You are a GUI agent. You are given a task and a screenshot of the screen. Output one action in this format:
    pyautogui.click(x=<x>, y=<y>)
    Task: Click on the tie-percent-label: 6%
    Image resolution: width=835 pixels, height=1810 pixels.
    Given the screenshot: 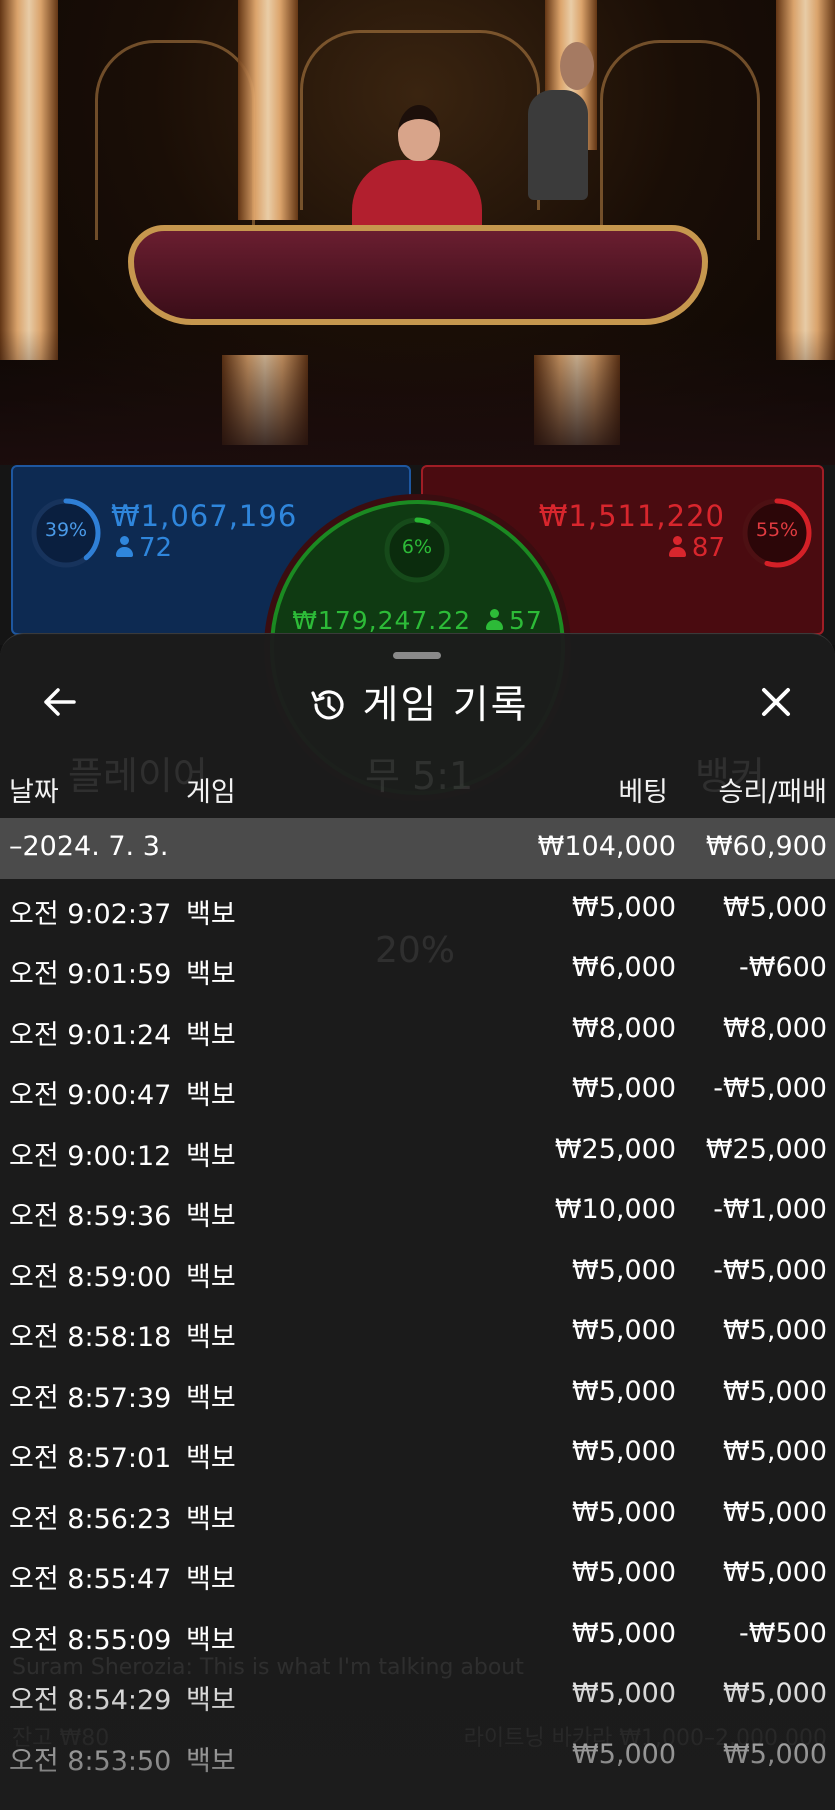 What is the action you would take?
    pyautogui.click(x=417, y=547)
    